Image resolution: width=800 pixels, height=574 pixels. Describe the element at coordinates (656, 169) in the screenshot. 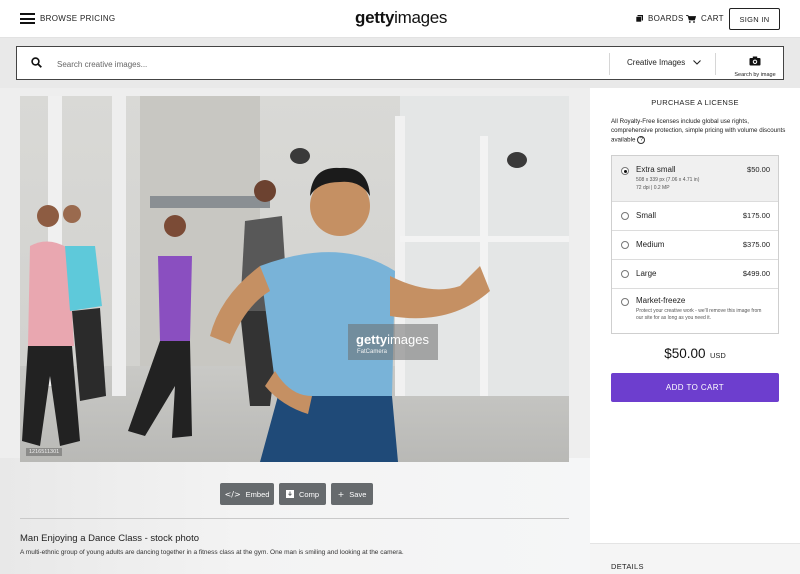

I see `option-name: Extra small` at that location.